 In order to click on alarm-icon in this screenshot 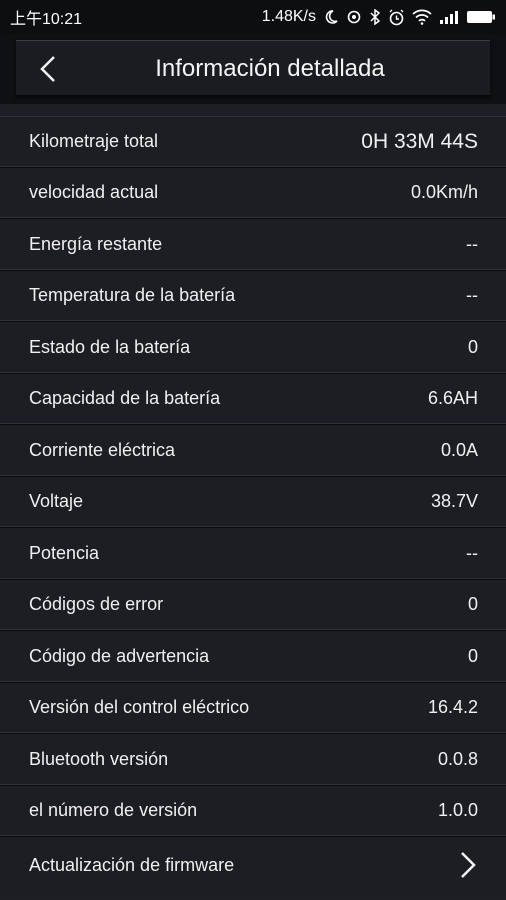, I will do `click(396, 17)`.